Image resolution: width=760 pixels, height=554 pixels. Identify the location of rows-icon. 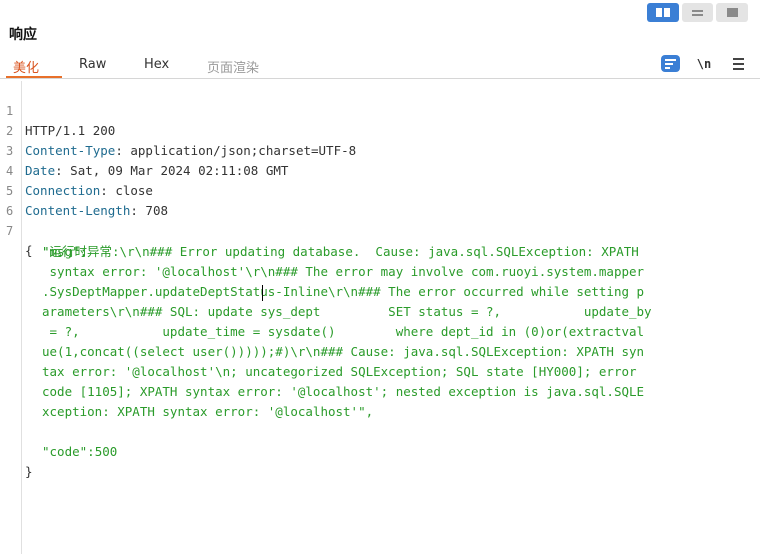
(697, 12).